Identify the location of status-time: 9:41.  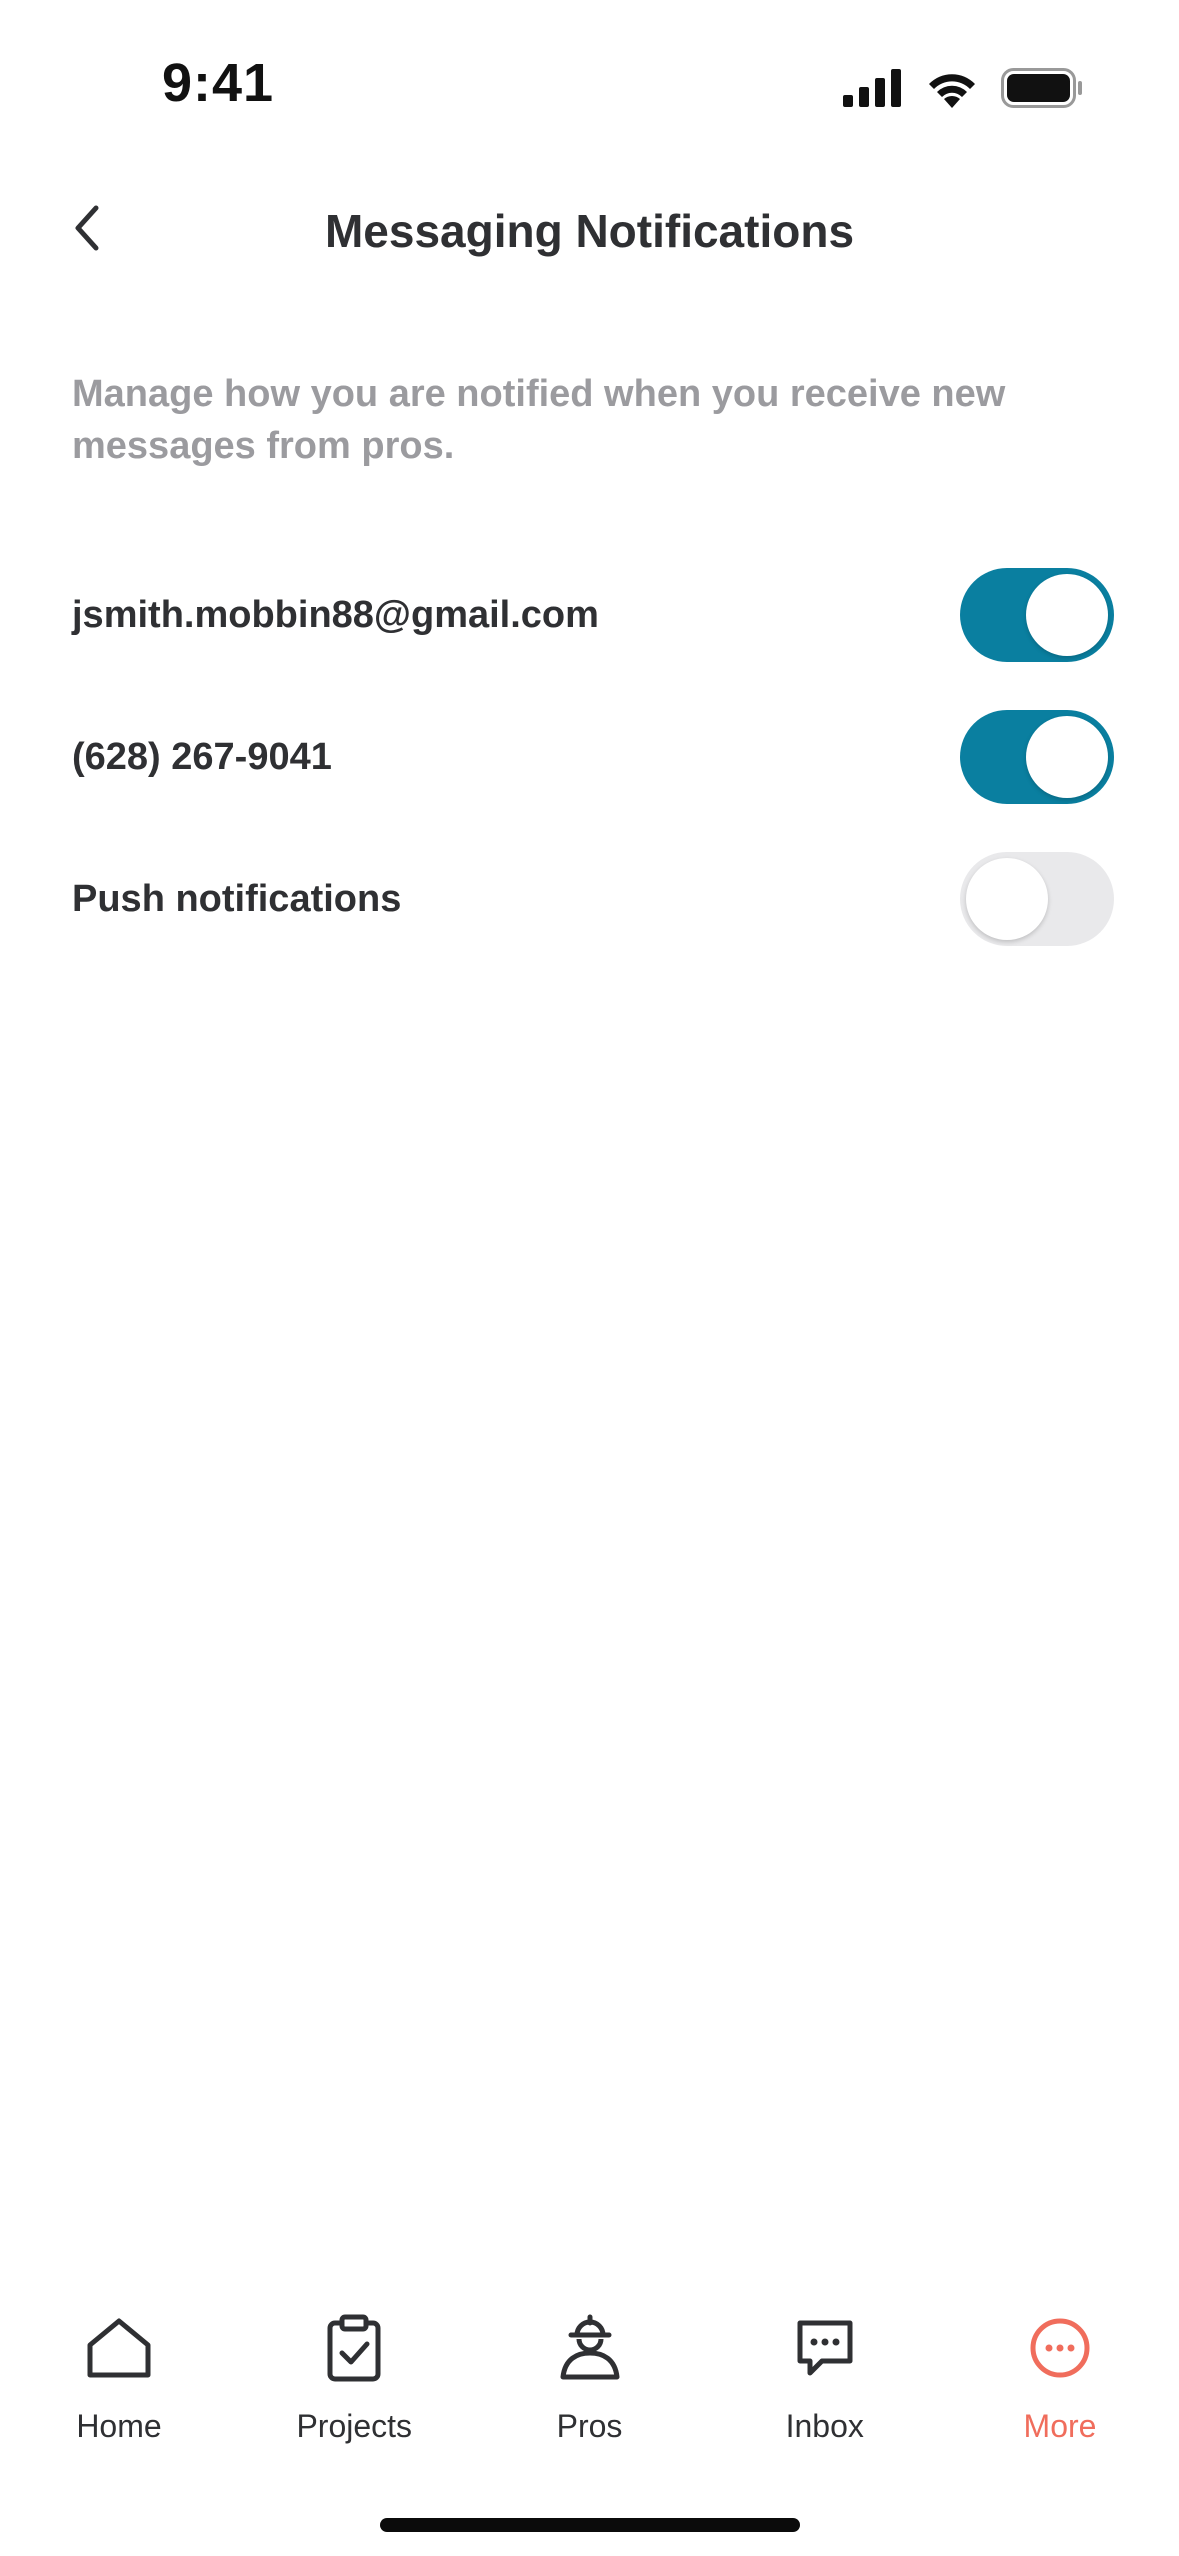
(218, 83).